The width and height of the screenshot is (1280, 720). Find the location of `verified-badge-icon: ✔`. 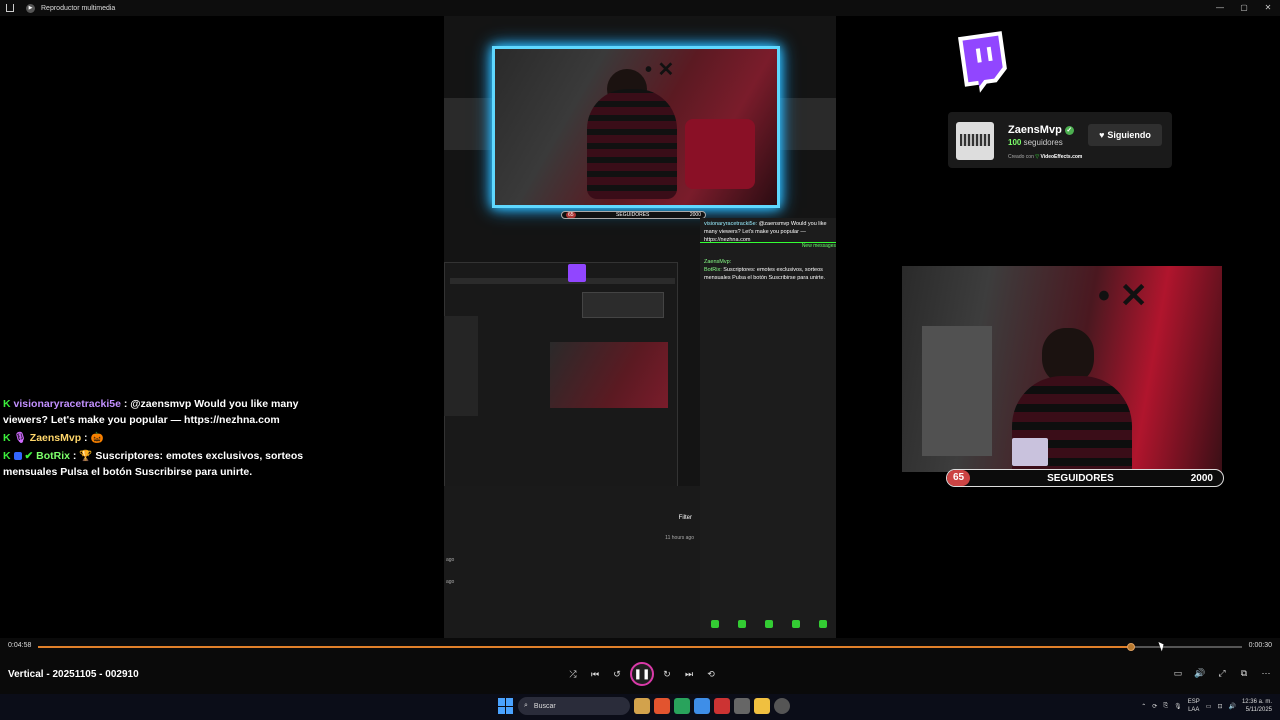

verified-badge-icon: ✔ is located at coordinates (29, 456).